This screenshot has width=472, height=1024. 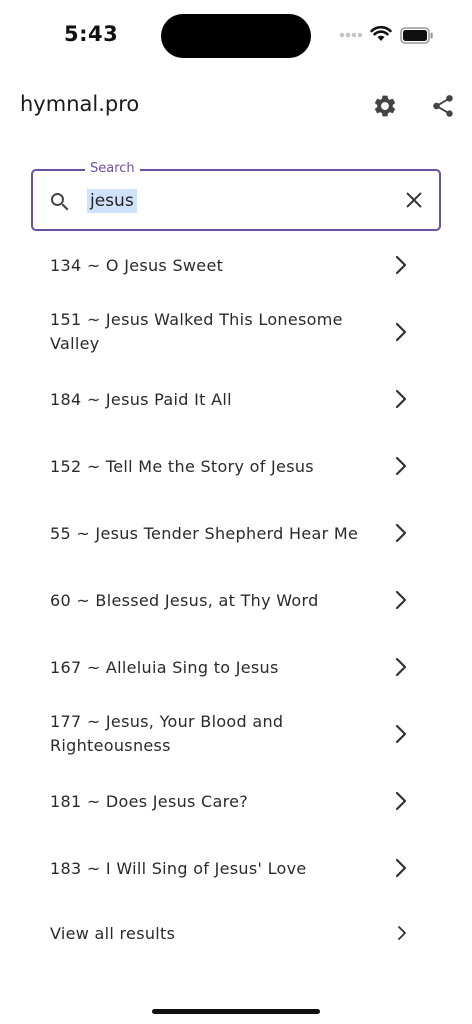 I want to click on search-label: Search, so click(x=112, y=168).